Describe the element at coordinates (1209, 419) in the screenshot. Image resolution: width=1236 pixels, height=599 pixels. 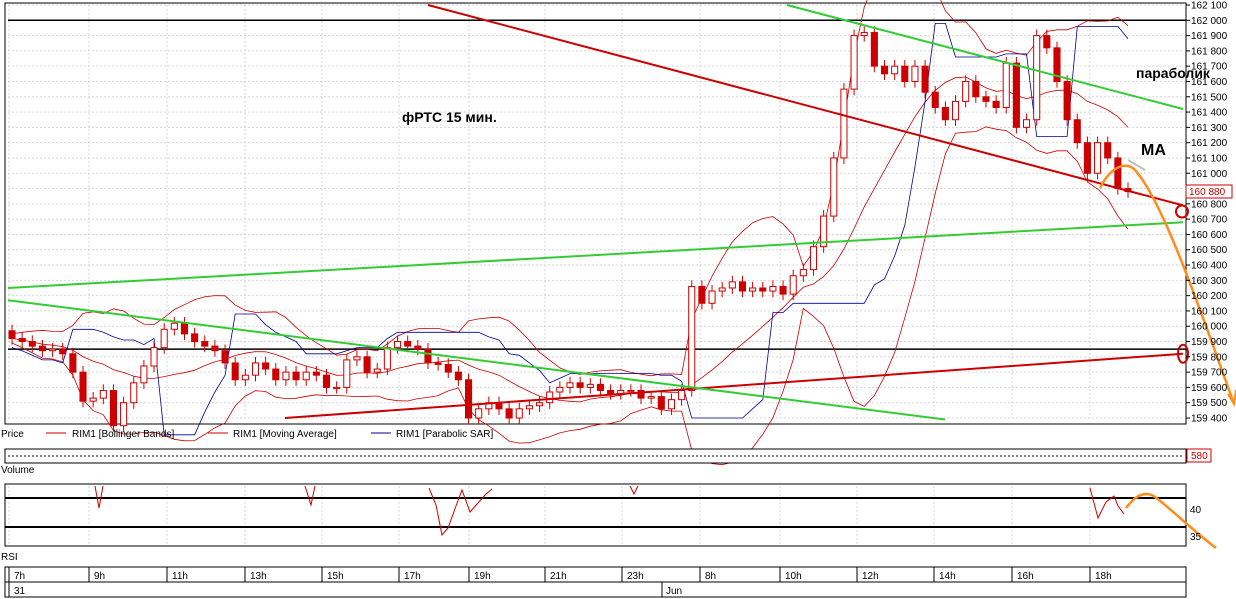
I see `price-tick-label: 159 400` at that location.